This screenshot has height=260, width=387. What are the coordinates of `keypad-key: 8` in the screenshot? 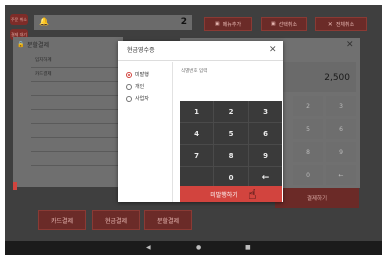 It's located at (308, 152).